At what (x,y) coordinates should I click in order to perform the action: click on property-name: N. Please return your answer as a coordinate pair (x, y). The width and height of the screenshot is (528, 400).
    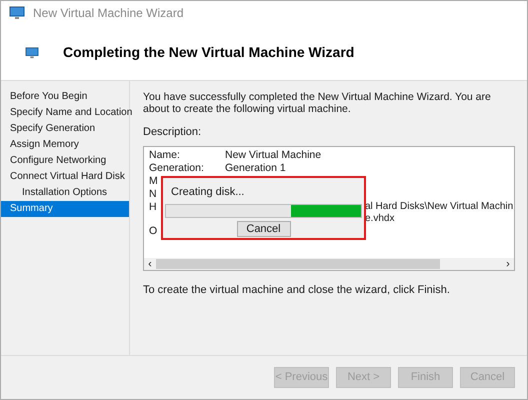
    Looking at the image, I should click on (153, 194).